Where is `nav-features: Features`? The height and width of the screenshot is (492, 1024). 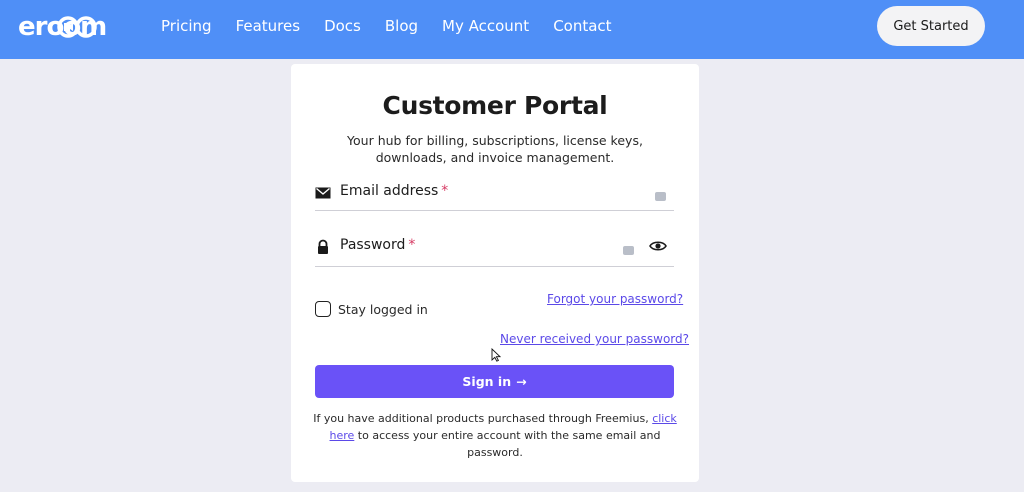 nav-features: Features is located at coordinates (268, 26).